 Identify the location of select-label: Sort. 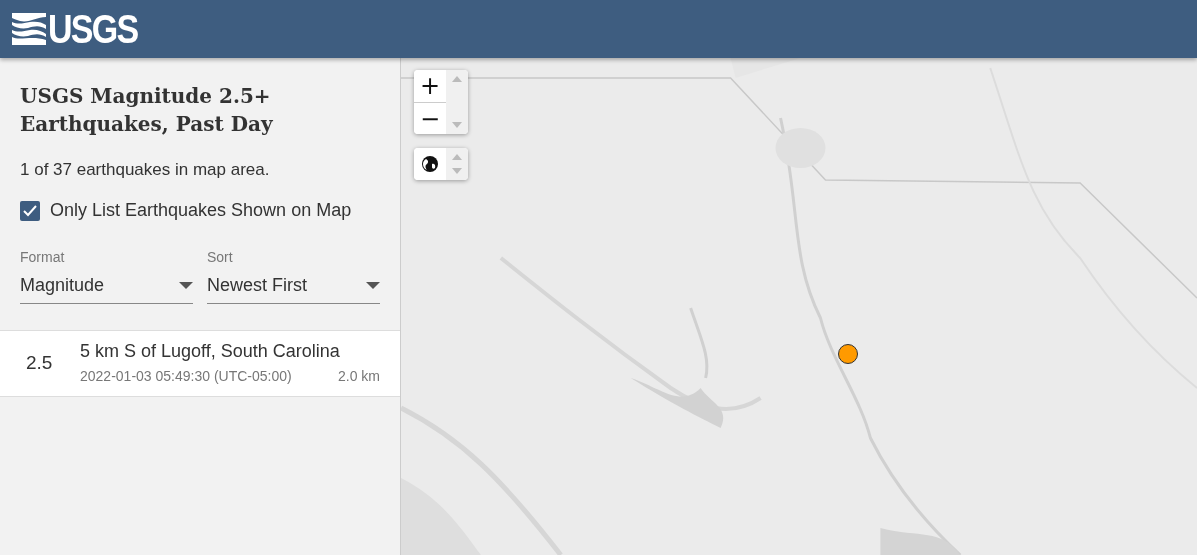
(220, 257).